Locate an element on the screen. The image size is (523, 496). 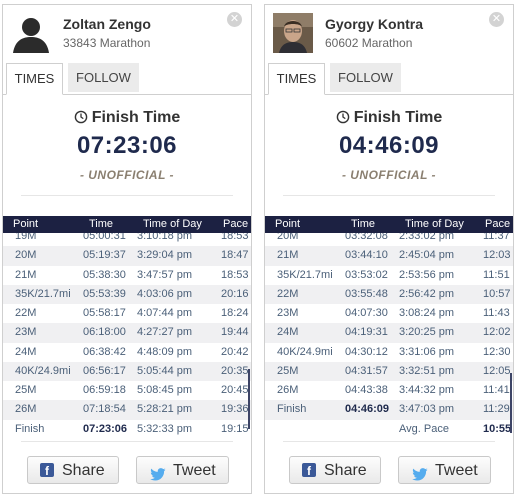
cell-time: 06:38:42 is located at coordinates (104, 351).